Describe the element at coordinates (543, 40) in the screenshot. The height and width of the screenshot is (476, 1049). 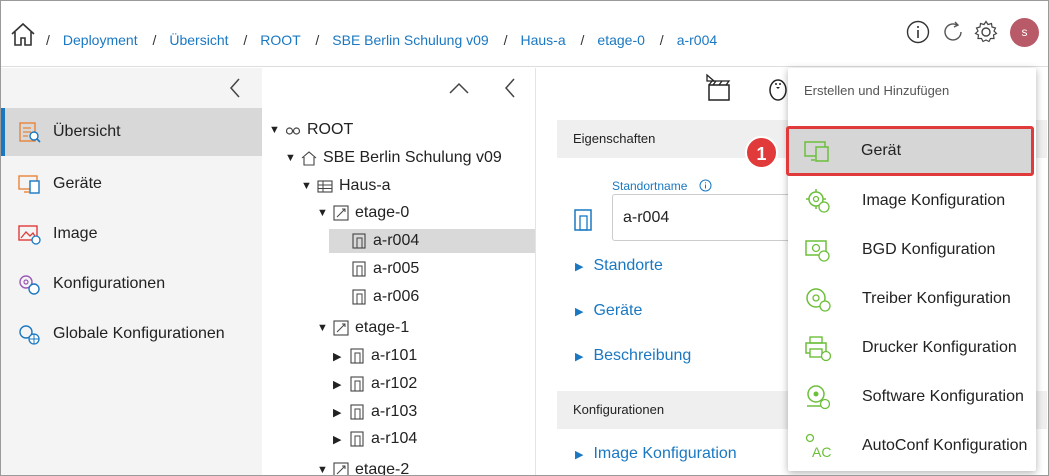
I see `breadcrumb-building: Haus-a` at that location.